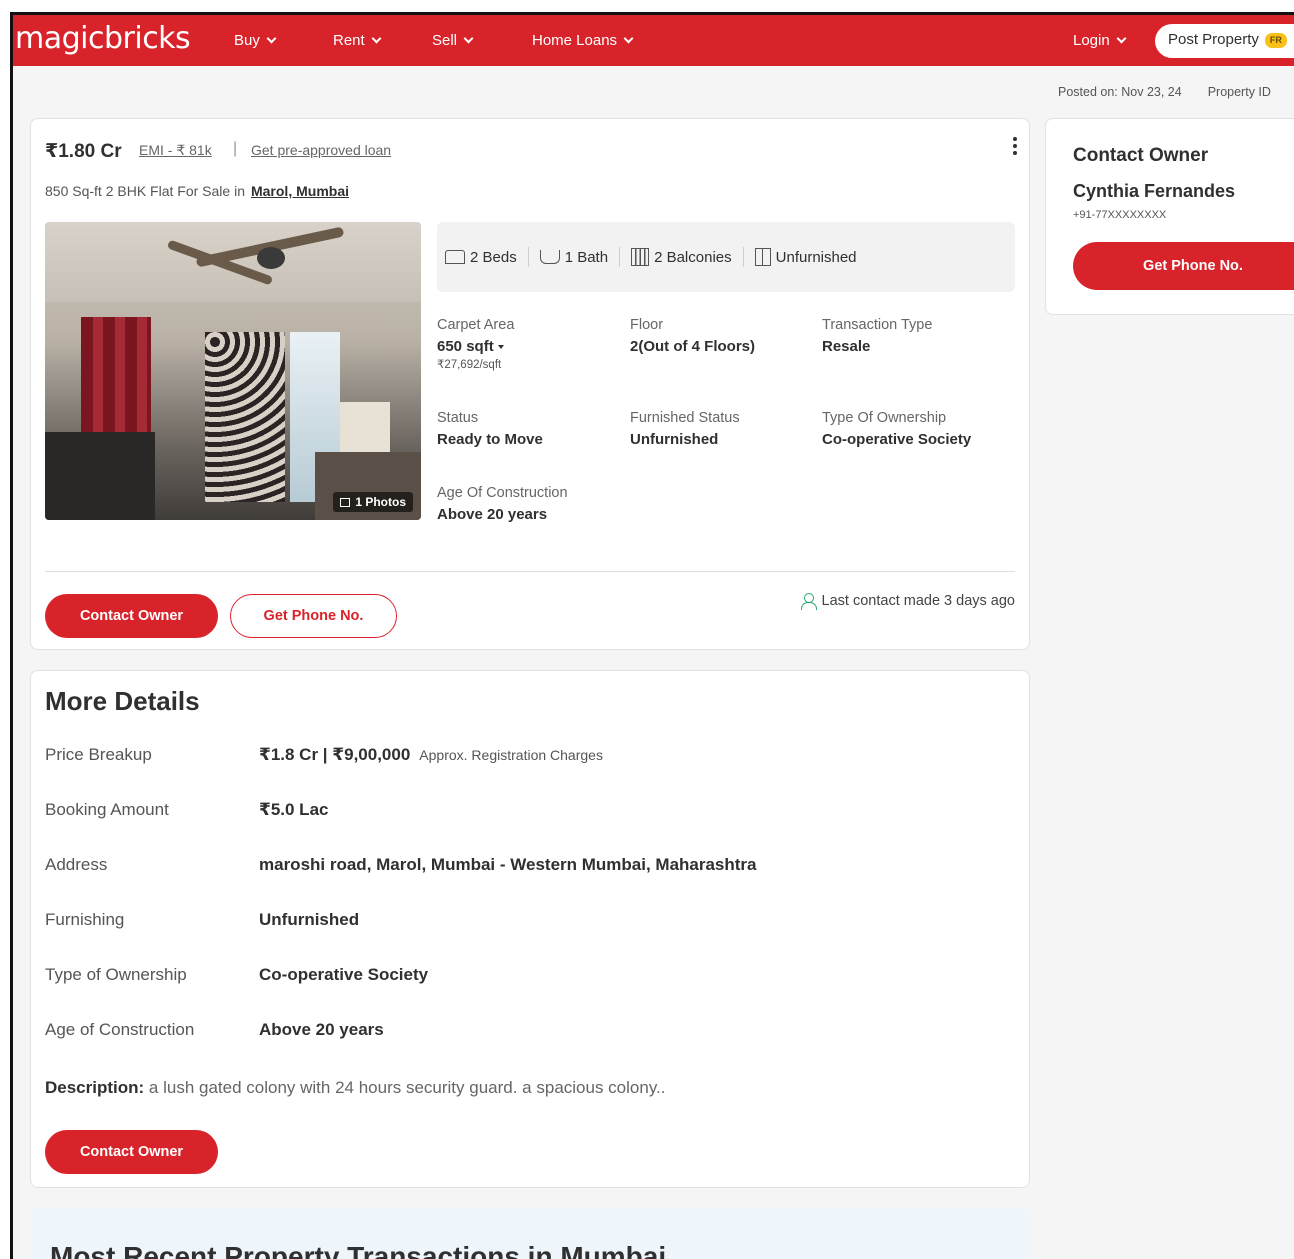 The height and width of the screenshot is (1259, 1294). What do you see at coordinates (492, 514) in the screenshot?
I see `spec-value: Above 20 years` at bounding box center [492, 514].